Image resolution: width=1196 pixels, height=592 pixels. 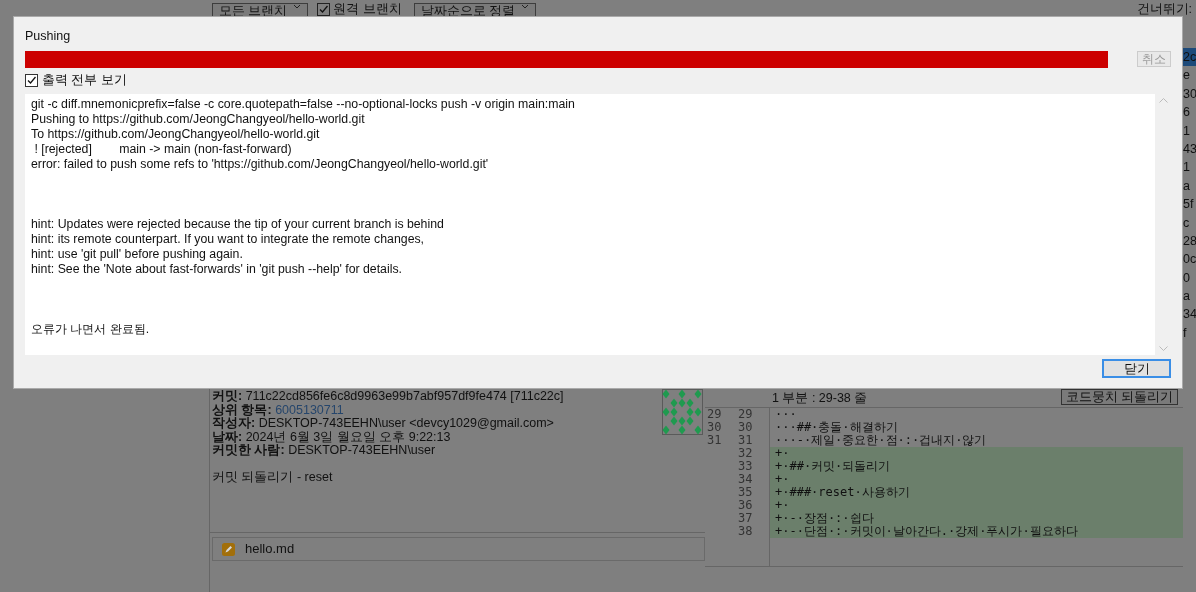 What do you see at coordinates (309, 409) in the screenshot?
I see `parent-link: 6005130711` at bounding box center [309, 409].